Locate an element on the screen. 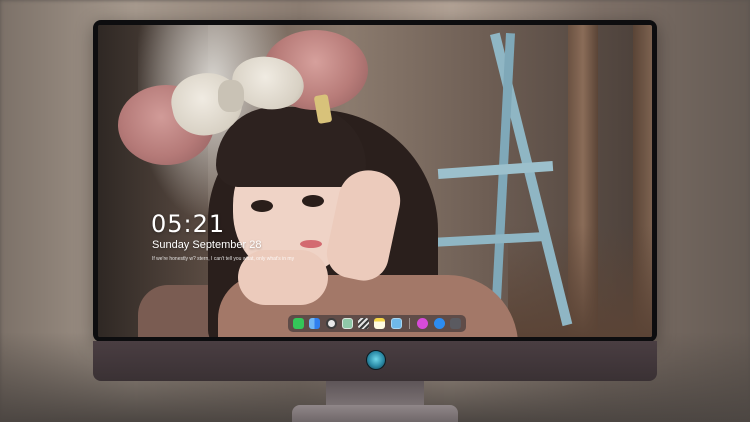 The height and width of the screenshot is (422, 750). dock-separator is located at coordinates (410, 323).